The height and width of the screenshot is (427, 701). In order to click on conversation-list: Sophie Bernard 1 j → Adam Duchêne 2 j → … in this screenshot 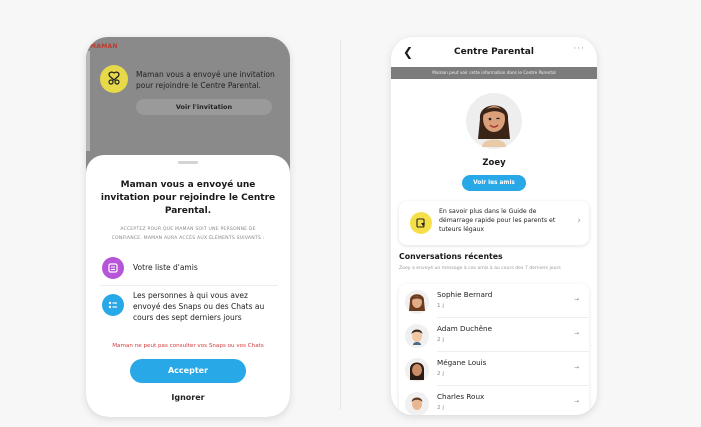, I will do `click(494, 349)`.